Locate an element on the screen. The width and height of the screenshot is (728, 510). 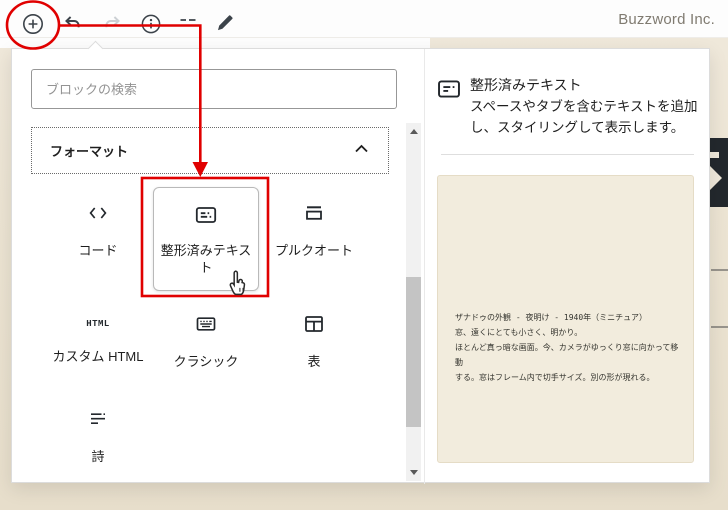
preview-divider is located at coordinates (567, 154).